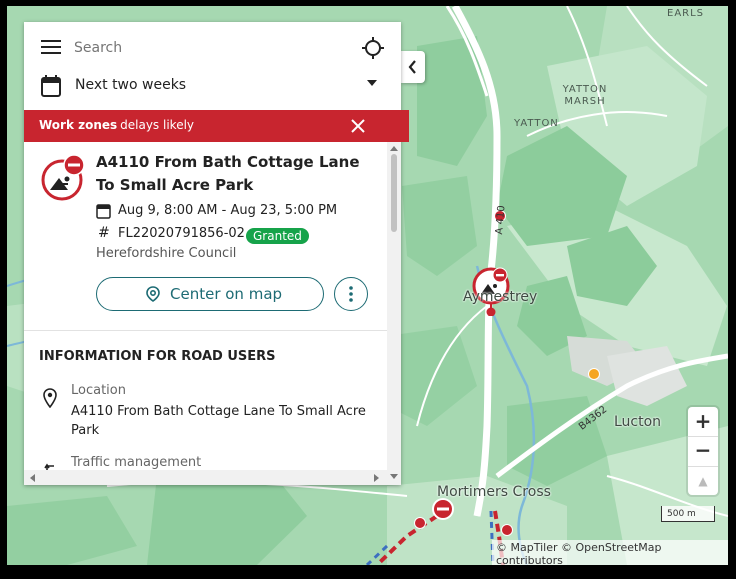 This screenshot has height=579, width=736. What do you see at coordinates (104, 233) in the screenshot?
I see `hash-icon: #` at bounding box center [104, 233].